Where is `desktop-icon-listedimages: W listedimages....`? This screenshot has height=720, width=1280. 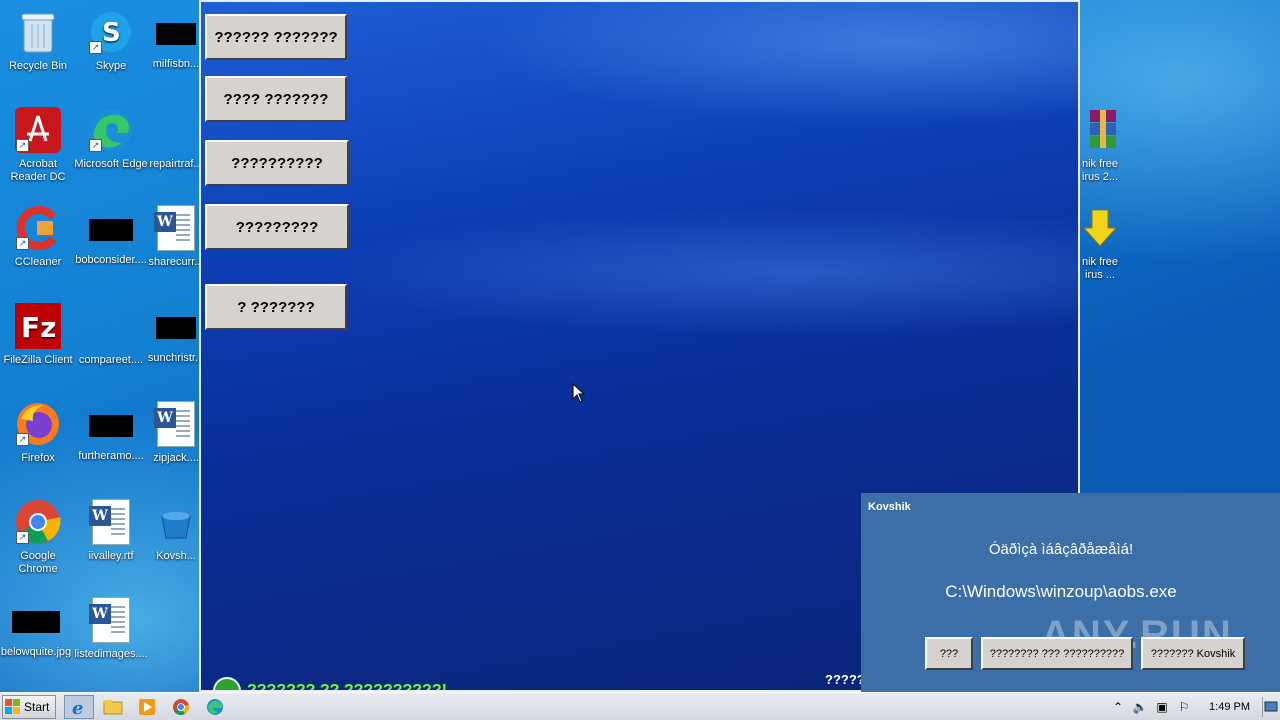 desktop-icon-listedimages: W listedimages.... is located at coordinates (111, 628).